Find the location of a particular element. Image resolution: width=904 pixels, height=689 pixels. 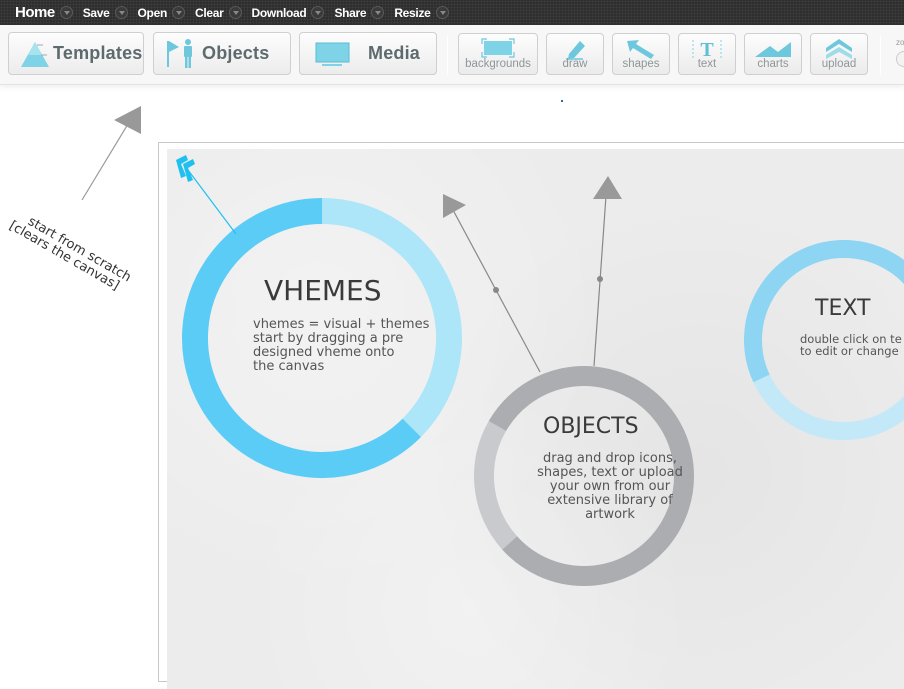

objects-title: OBJECTS is located at coordinates (591, 426).